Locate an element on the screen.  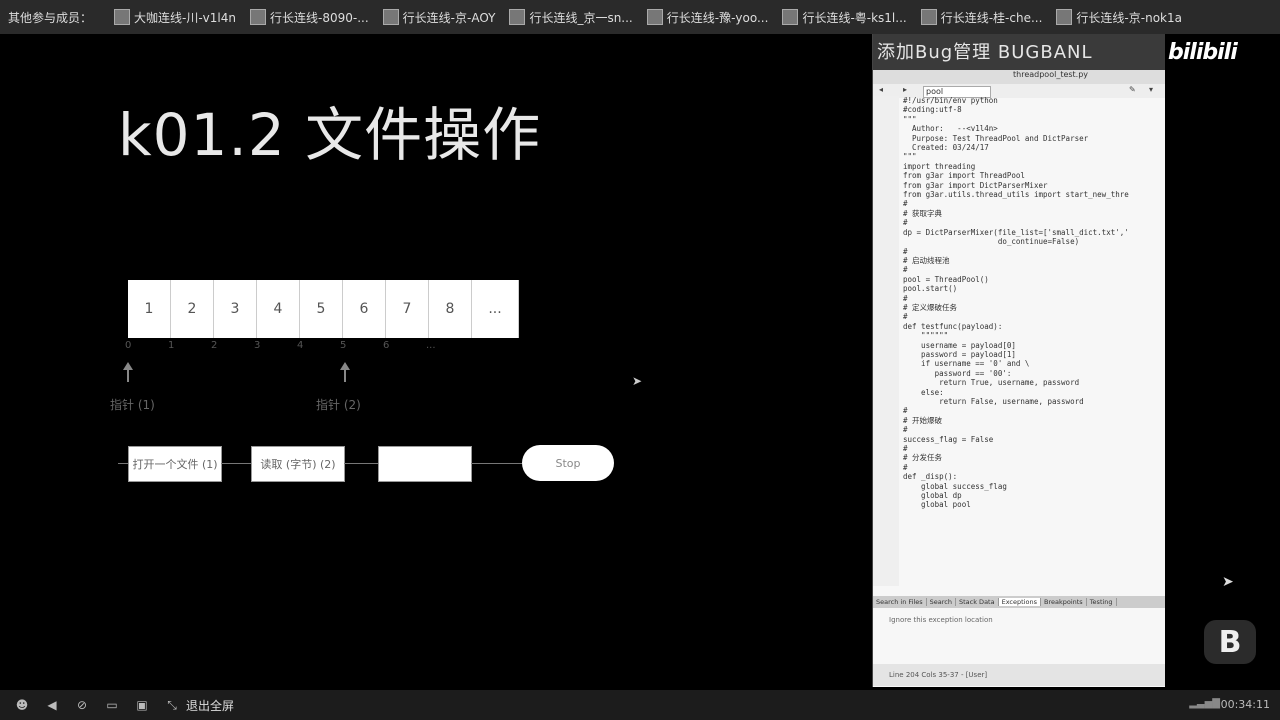
record-icon: ▣ is located at coordinates (142, 705).